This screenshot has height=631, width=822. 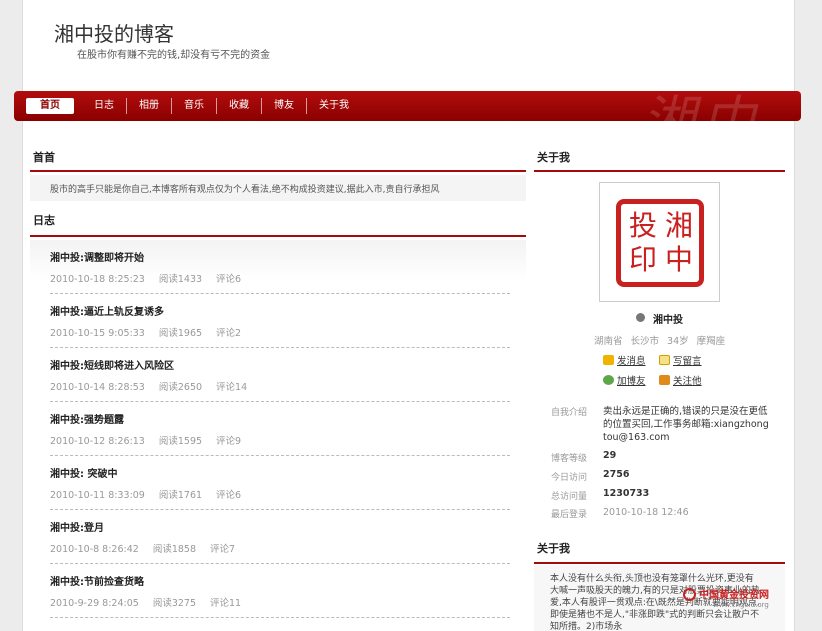 What do you see at coordinates (97, 279) in the screenshot?
I see `post-date: 2010-10-18 8:25:23` at bounding box center [97, 279].